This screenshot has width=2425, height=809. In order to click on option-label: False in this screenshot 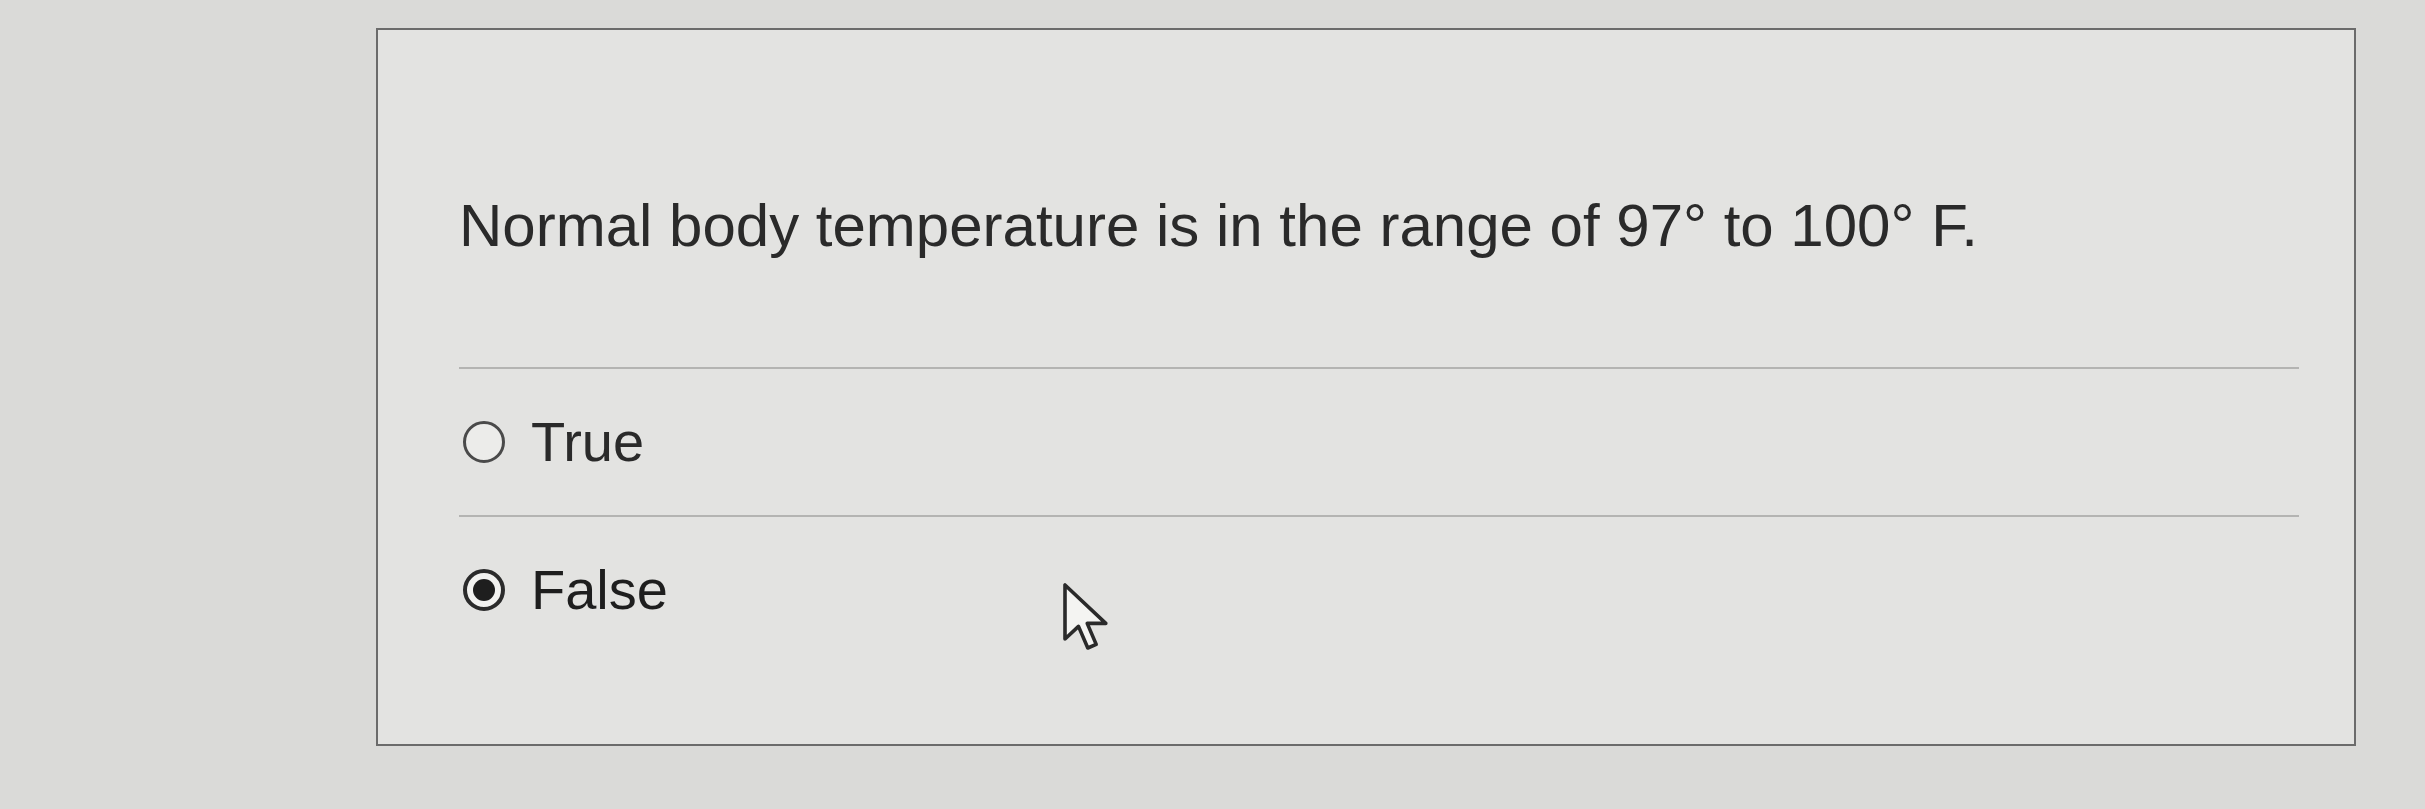, I will do `click(599, 590)`.